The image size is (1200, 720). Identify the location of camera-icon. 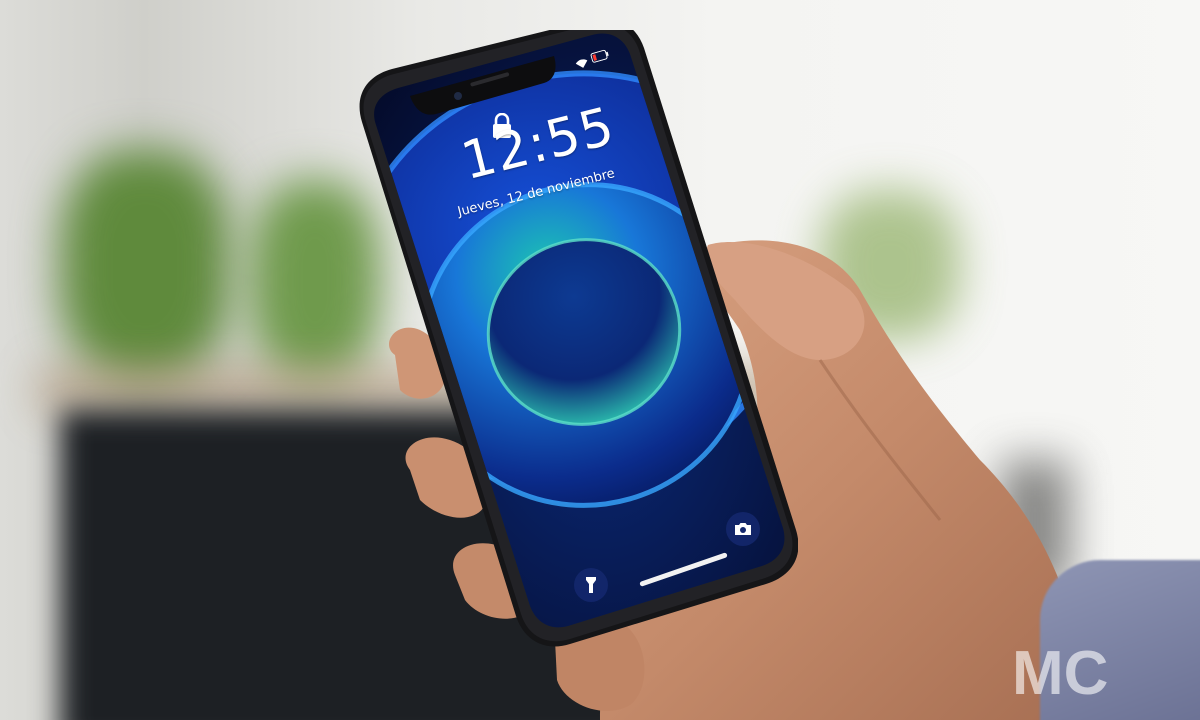
(743, 529).